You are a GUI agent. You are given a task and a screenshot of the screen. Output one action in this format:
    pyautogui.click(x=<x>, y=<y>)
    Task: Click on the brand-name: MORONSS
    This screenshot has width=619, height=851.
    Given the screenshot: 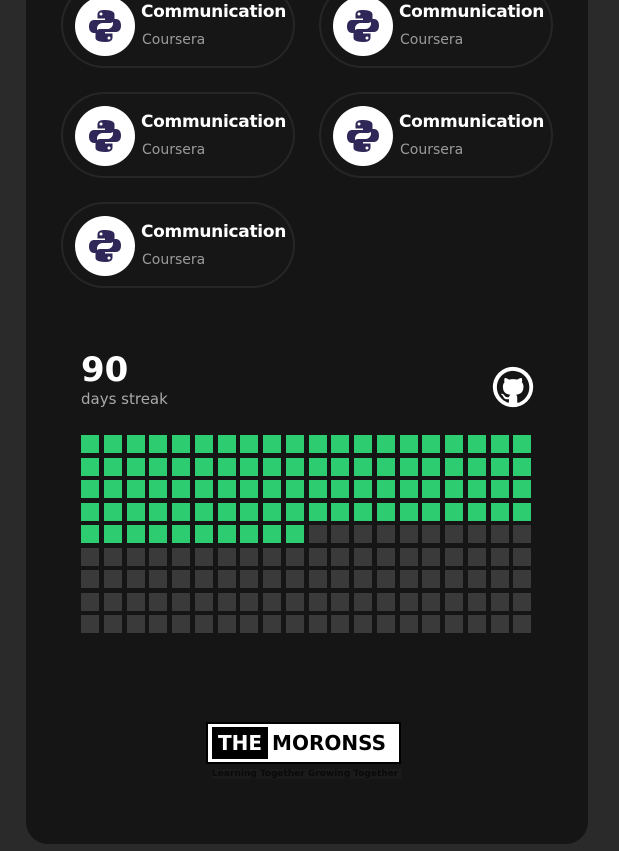 What is the action you would take?
    pyautogui.click(x=329, y=743)
    